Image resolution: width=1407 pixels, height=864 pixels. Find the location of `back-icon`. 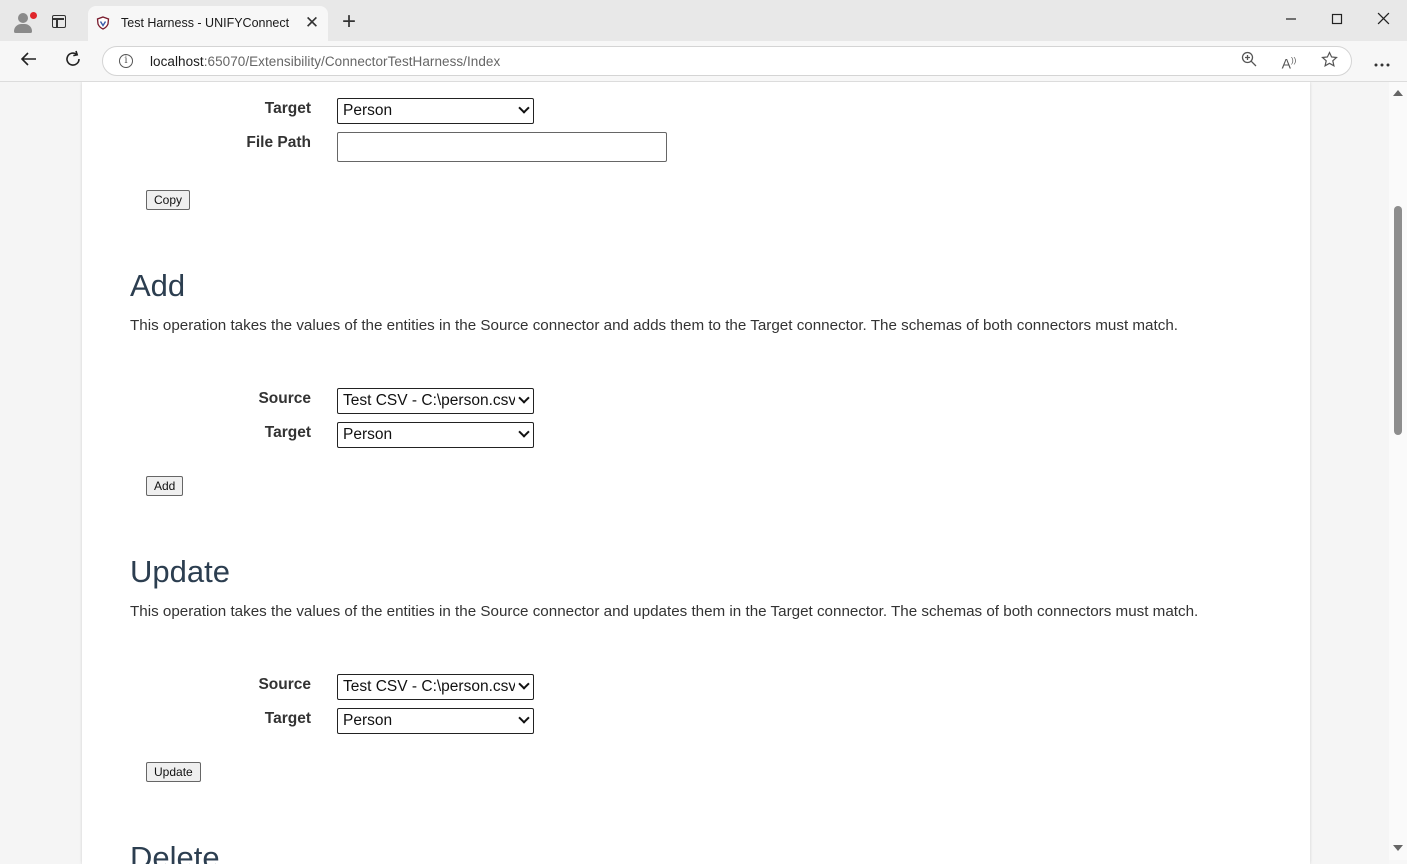

back-icon is located at coordinates (29, 61).